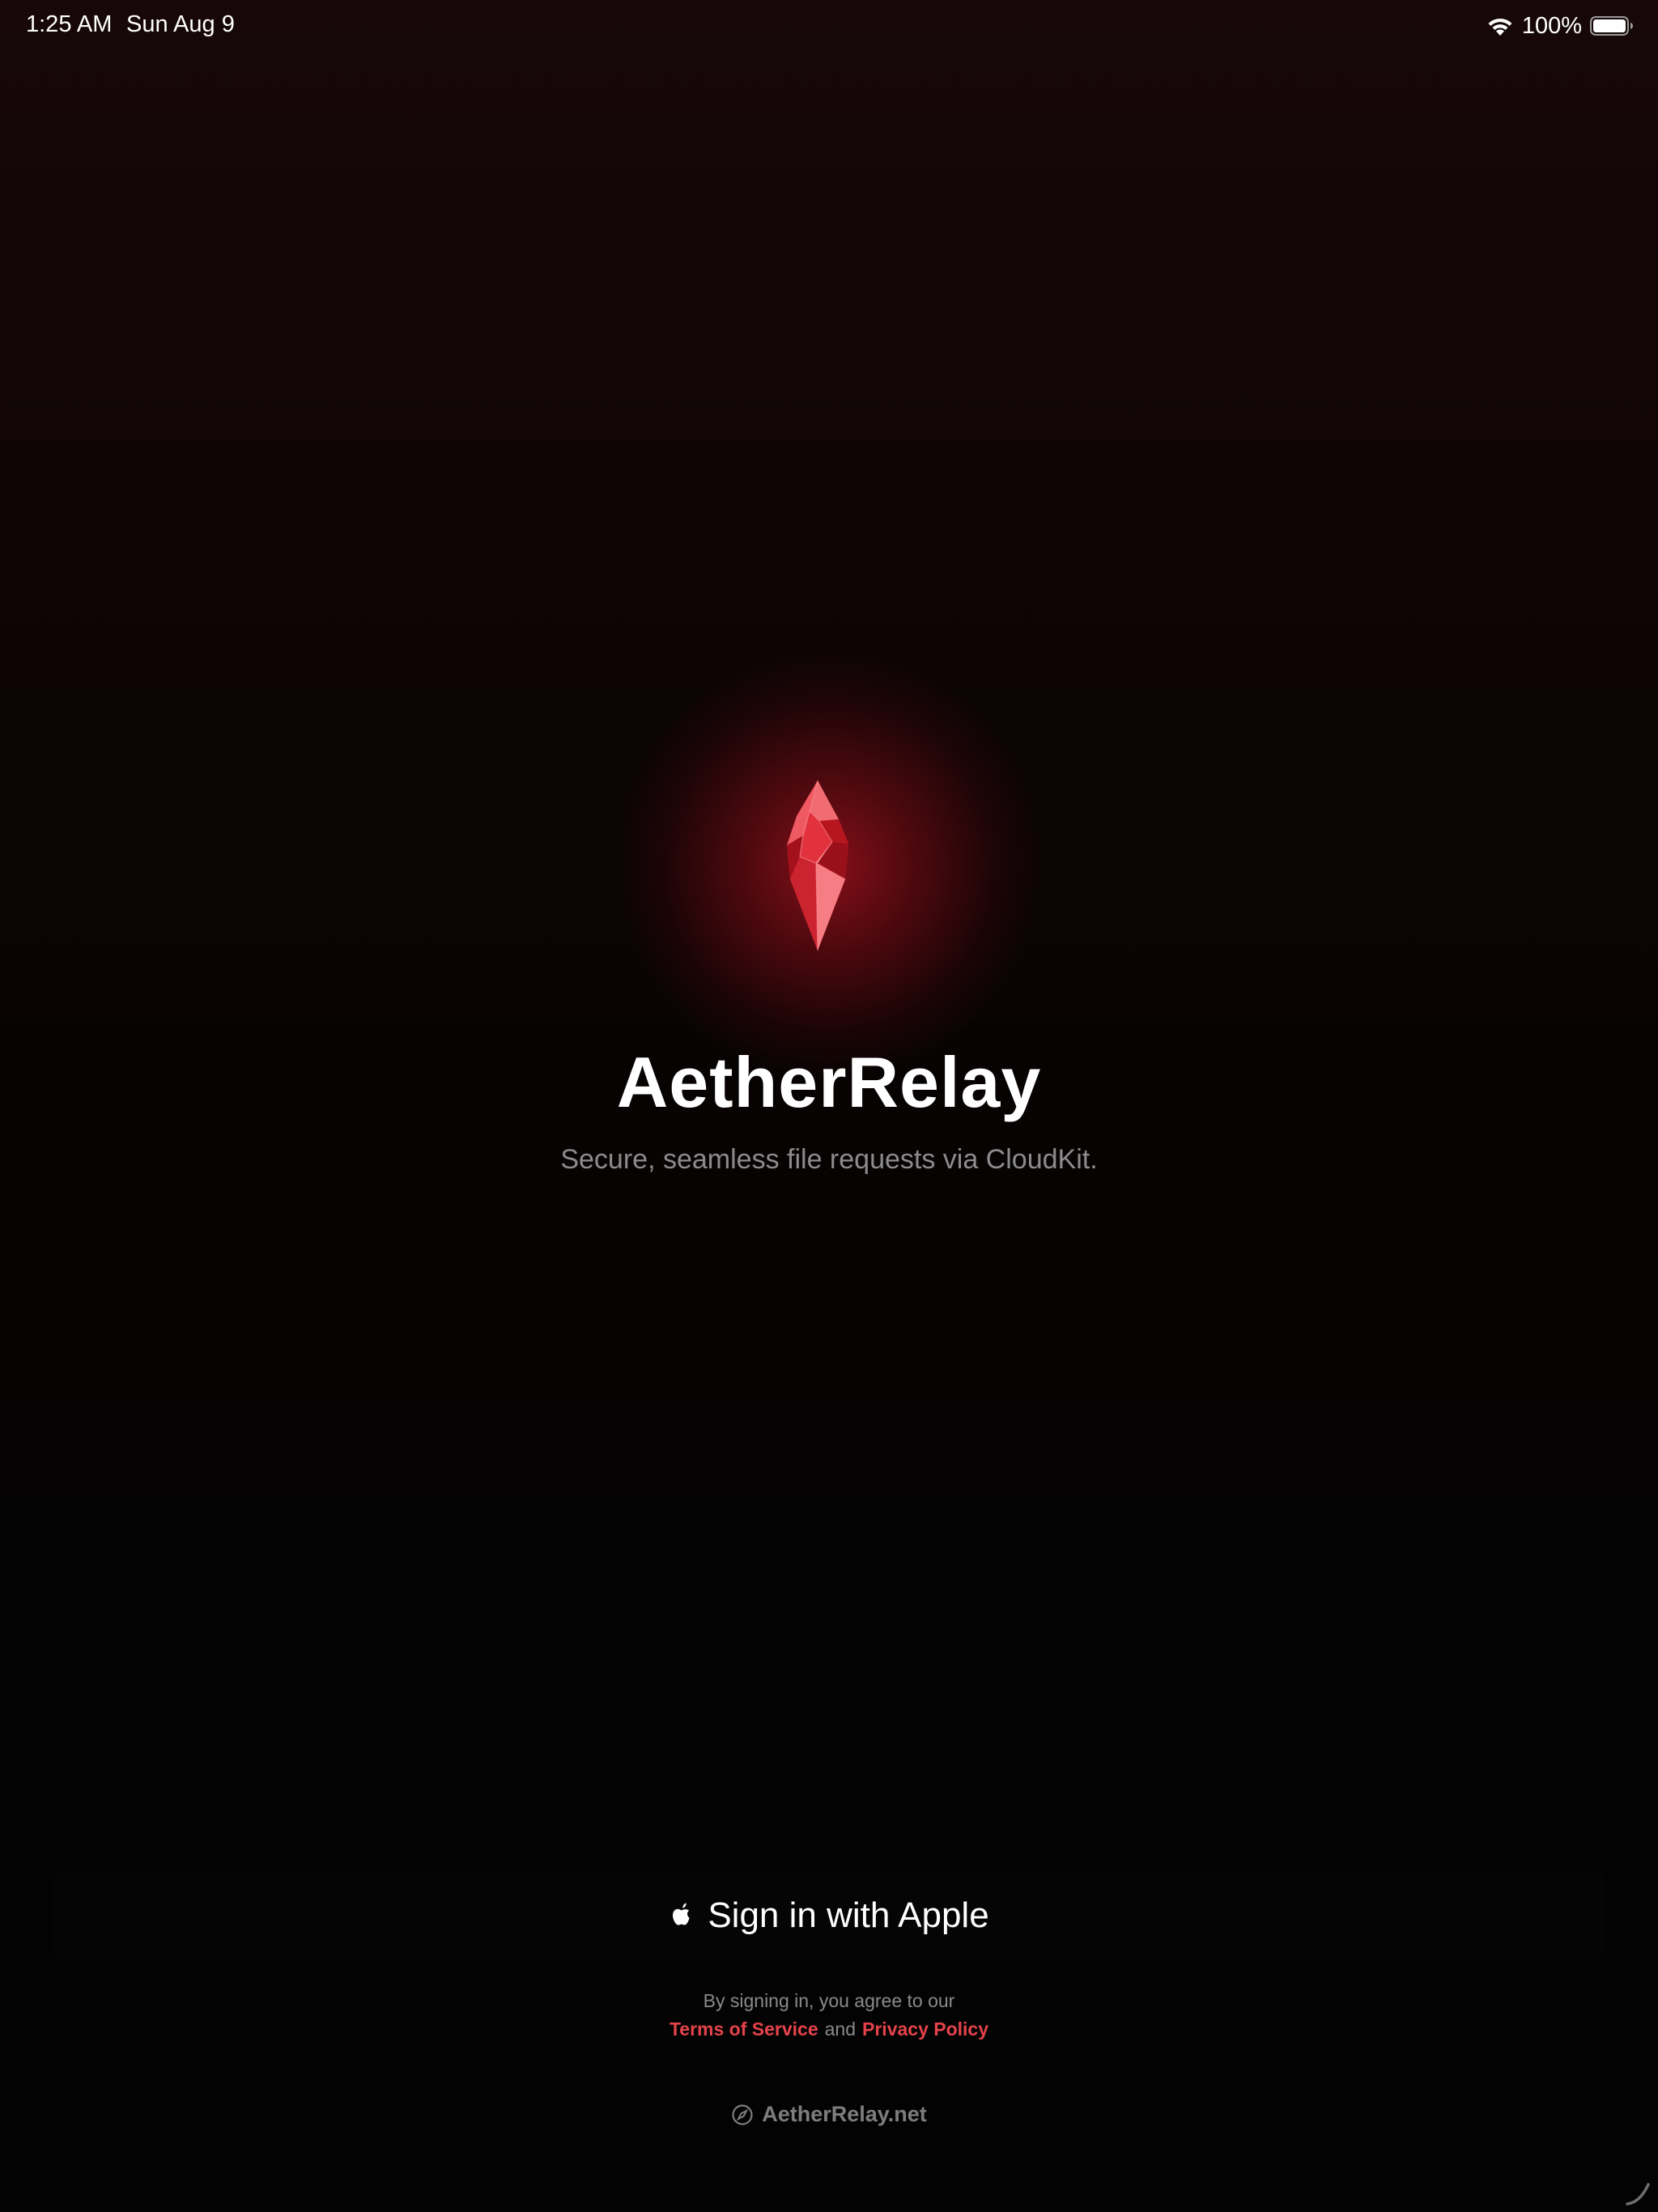 Image resolution: width=1658 pixels, height=2212 pixels. Describe the element at coordinates (844, 2114) in the screenshot. I see `website-label: AetherRelay.net` at that location.